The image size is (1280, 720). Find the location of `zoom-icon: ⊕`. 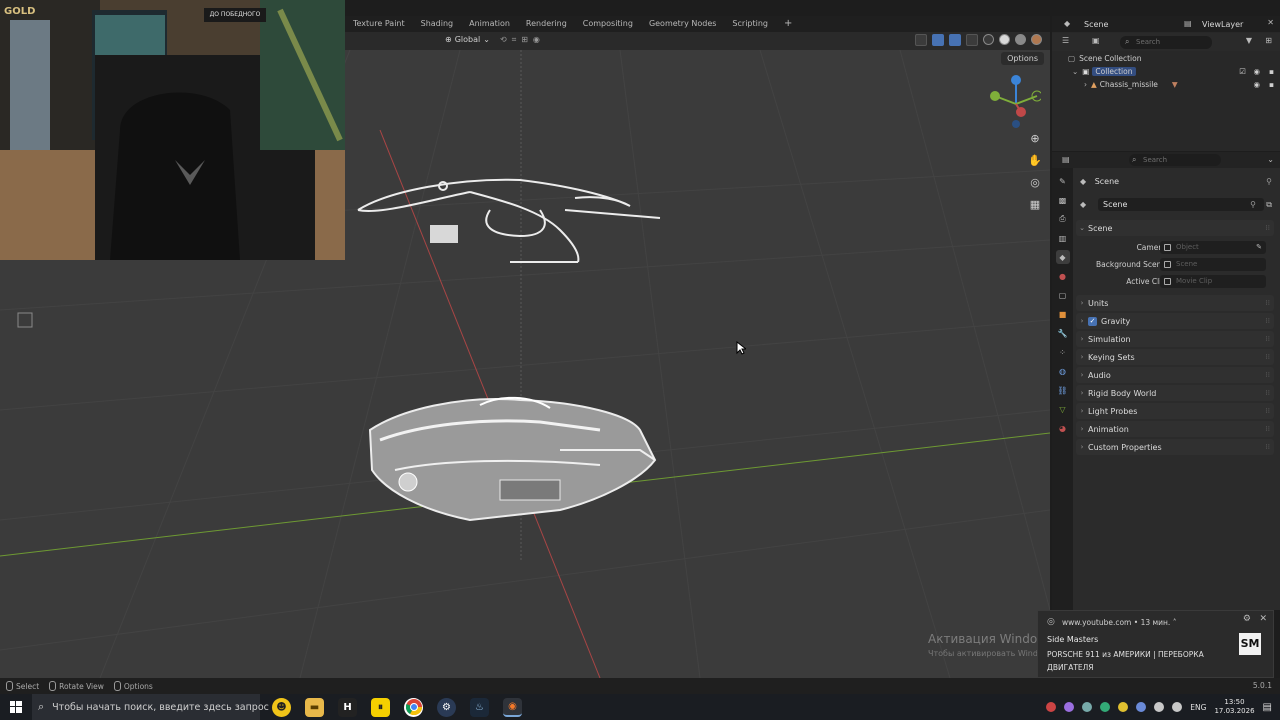

zoom-icon: ⊕ is located at coordinates (1035, 138).